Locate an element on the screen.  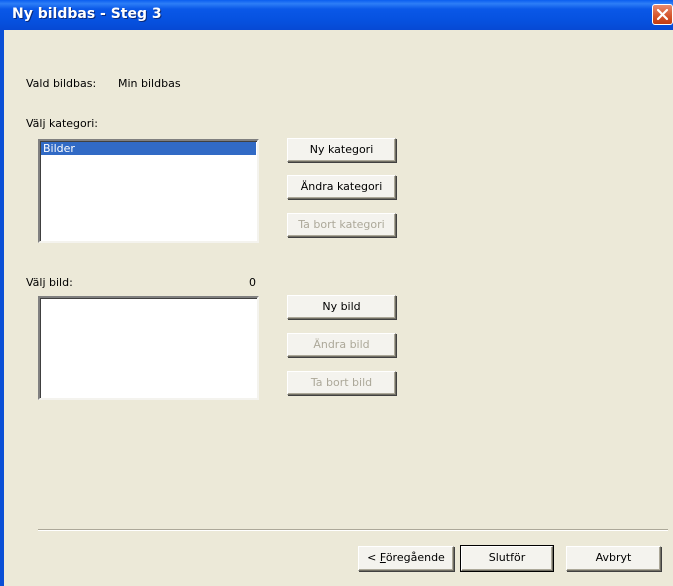
new-image-button: Ny bild is located at coordinates (341, 307).